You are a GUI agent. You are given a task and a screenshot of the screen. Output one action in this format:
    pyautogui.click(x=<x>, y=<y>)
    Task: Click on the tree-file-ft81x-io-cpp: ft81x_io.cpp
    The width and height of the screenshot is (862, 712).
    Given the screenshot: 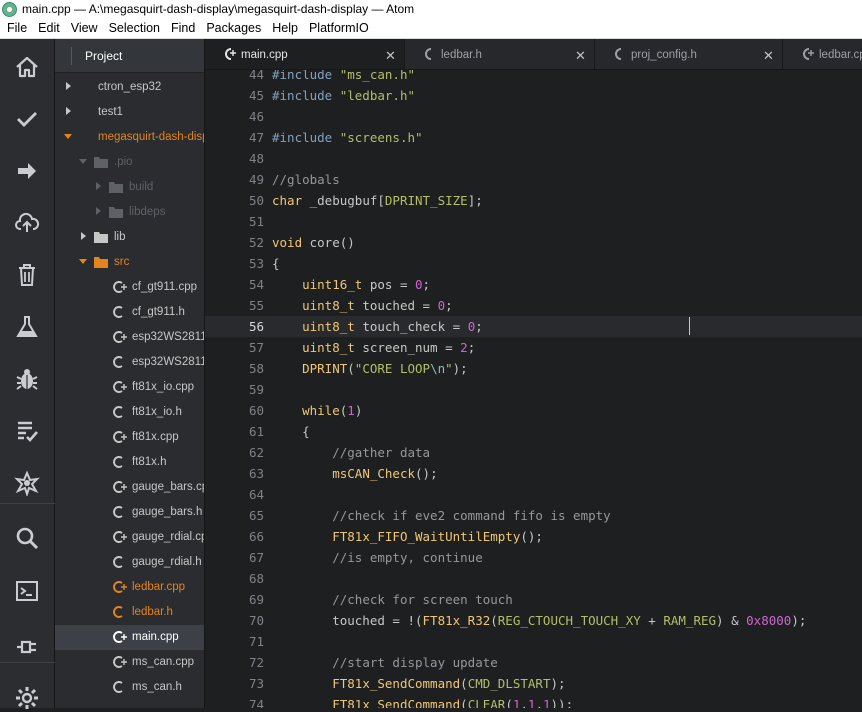 What is the action you would take?
    pyautogui.click(x=129, y=387)
    